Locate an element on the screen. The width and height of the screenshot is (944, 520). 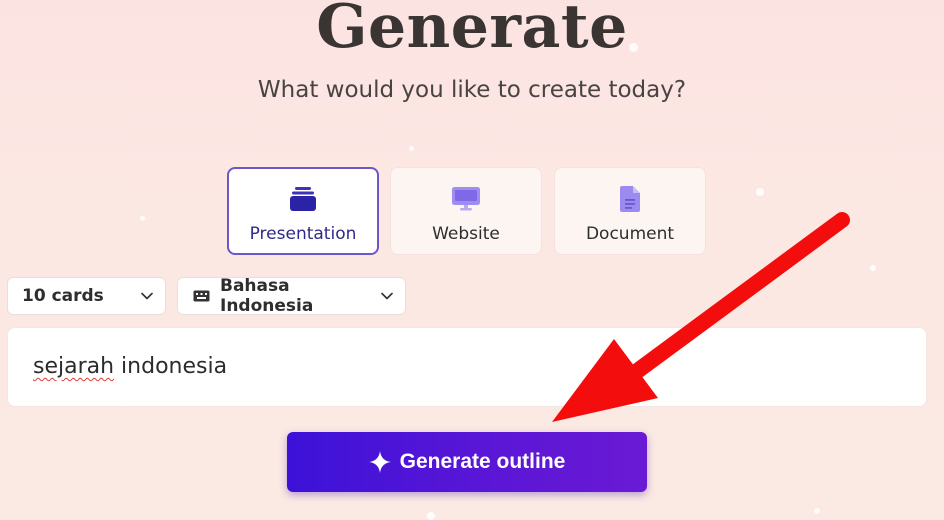
misspelled-word: sejarah is located at coordinates (74, 366).